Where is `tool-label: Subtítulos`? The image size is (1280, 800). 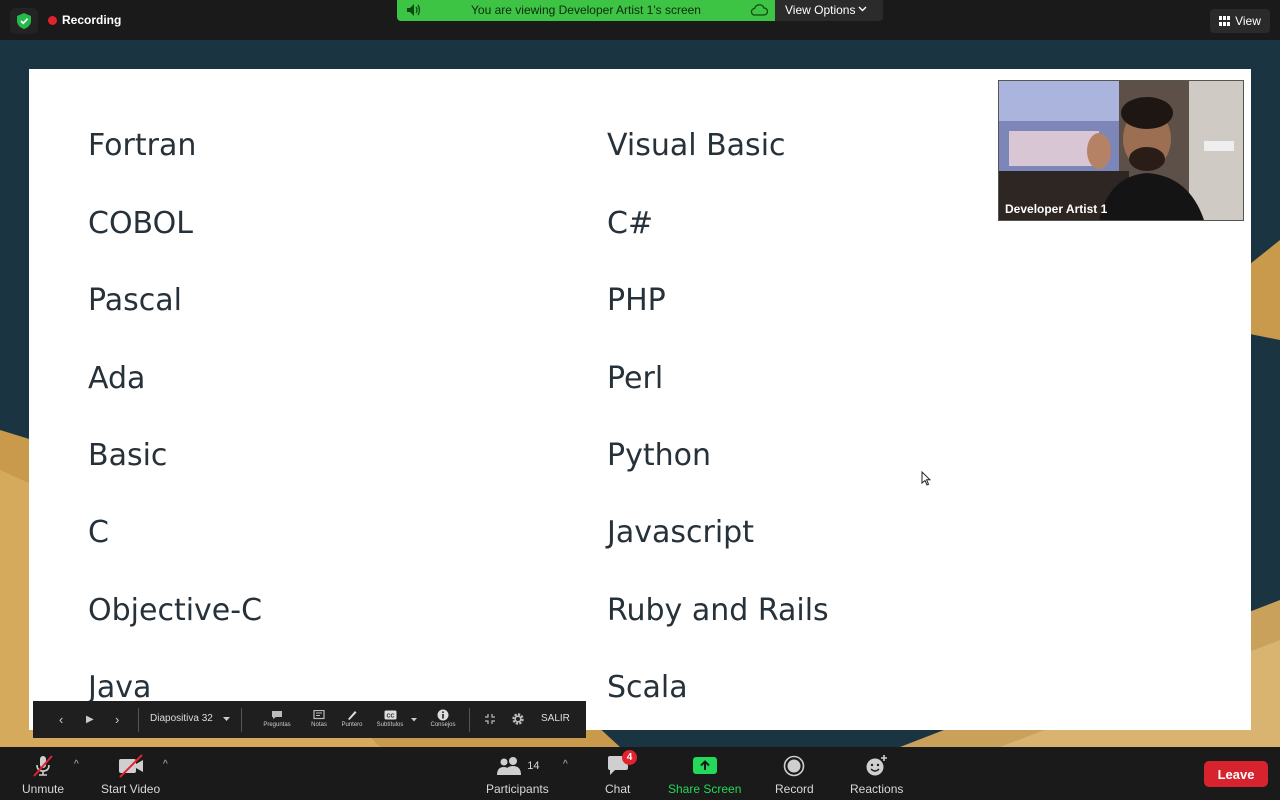 tool-label: Subtítulos is located at coordinates (390, 725).